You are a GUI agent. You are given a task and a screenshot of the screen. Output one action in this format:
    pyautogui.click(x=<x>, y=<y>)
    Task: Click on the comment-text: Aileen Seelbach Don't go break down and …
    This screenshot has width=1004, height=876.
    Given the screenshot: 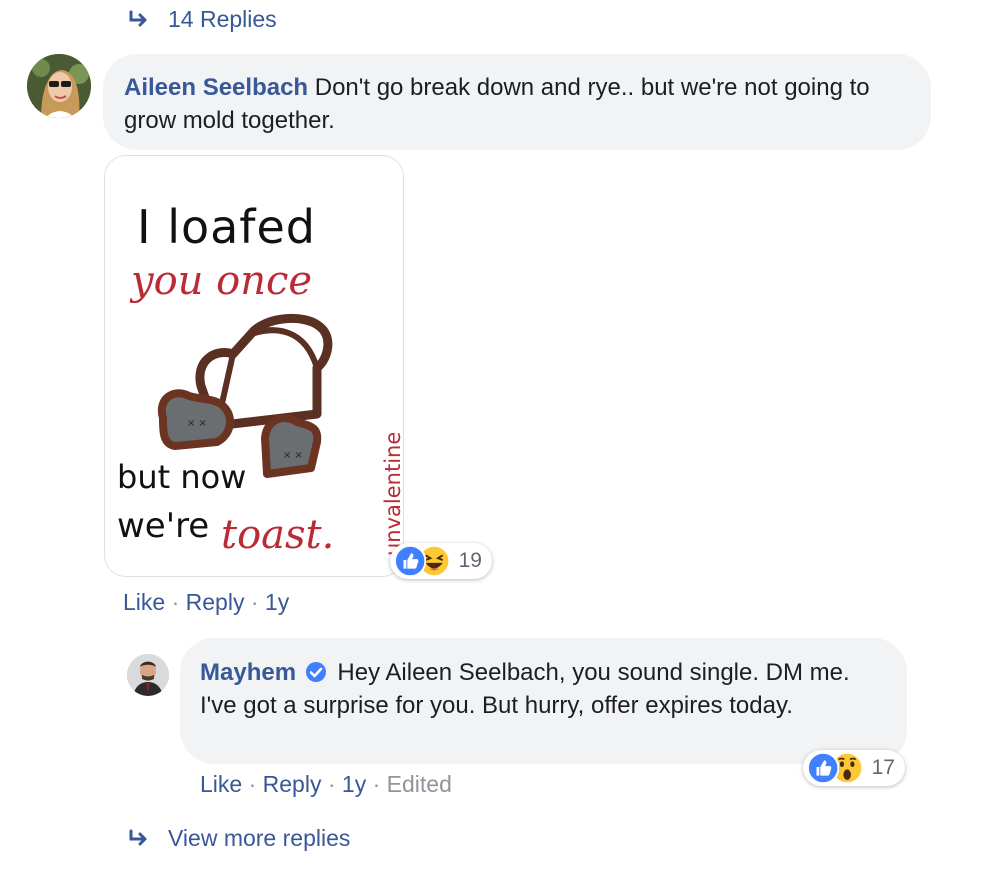 What is the action you would take?
    pyautogui.click(x=516, y=104)
    